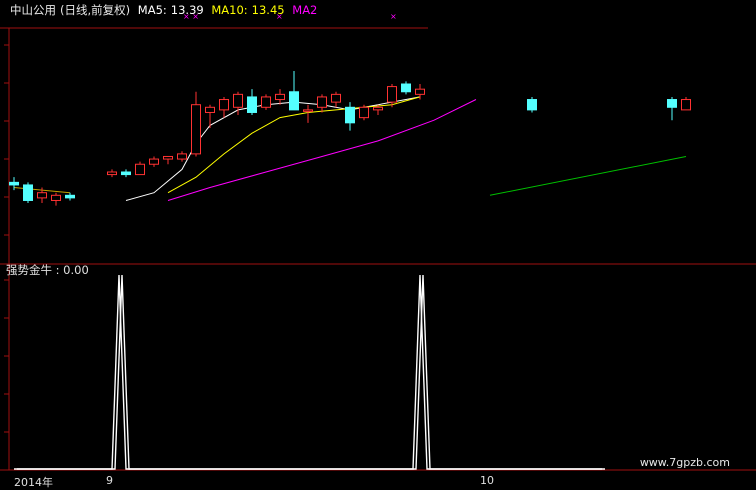  What do you see at coordinates (487, 480) in the screenshot?
I see `x-axis-tick-10: 10` at bounding box center [487, 480].